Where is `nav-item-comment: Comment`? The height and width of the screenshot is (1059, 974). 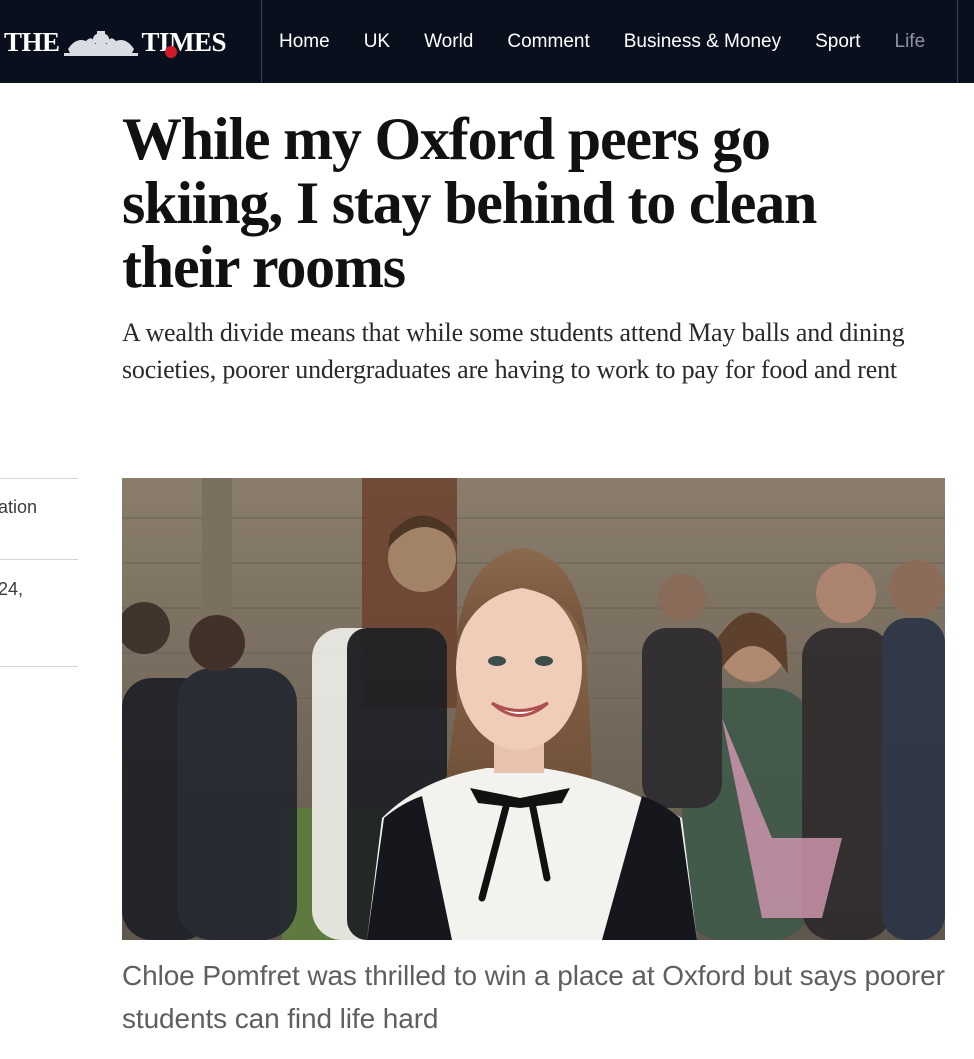
nav-item-comment: Comment is located at coordinates (548, 42).